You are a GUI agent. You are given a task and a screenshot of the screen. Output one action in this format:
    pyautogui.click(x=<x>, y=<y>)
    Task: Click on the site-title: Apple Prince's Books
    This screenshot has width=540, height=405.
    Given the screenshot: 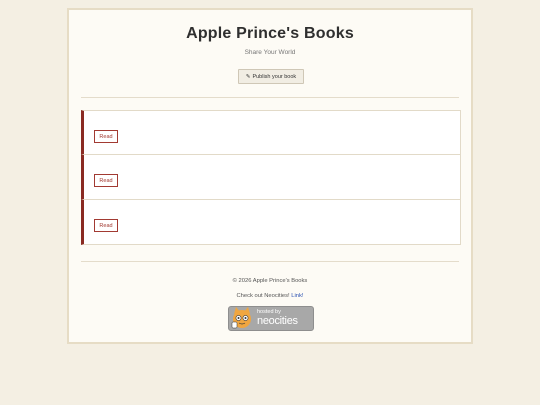 What is the action you would take?
    pyautogui.click(x=270, y=33)
    